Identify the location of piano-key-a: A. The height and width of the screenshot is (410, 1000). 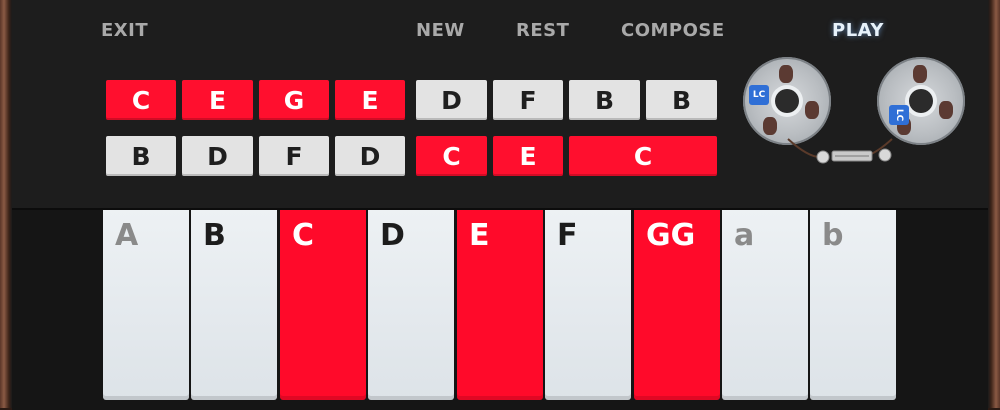
(146, 305).